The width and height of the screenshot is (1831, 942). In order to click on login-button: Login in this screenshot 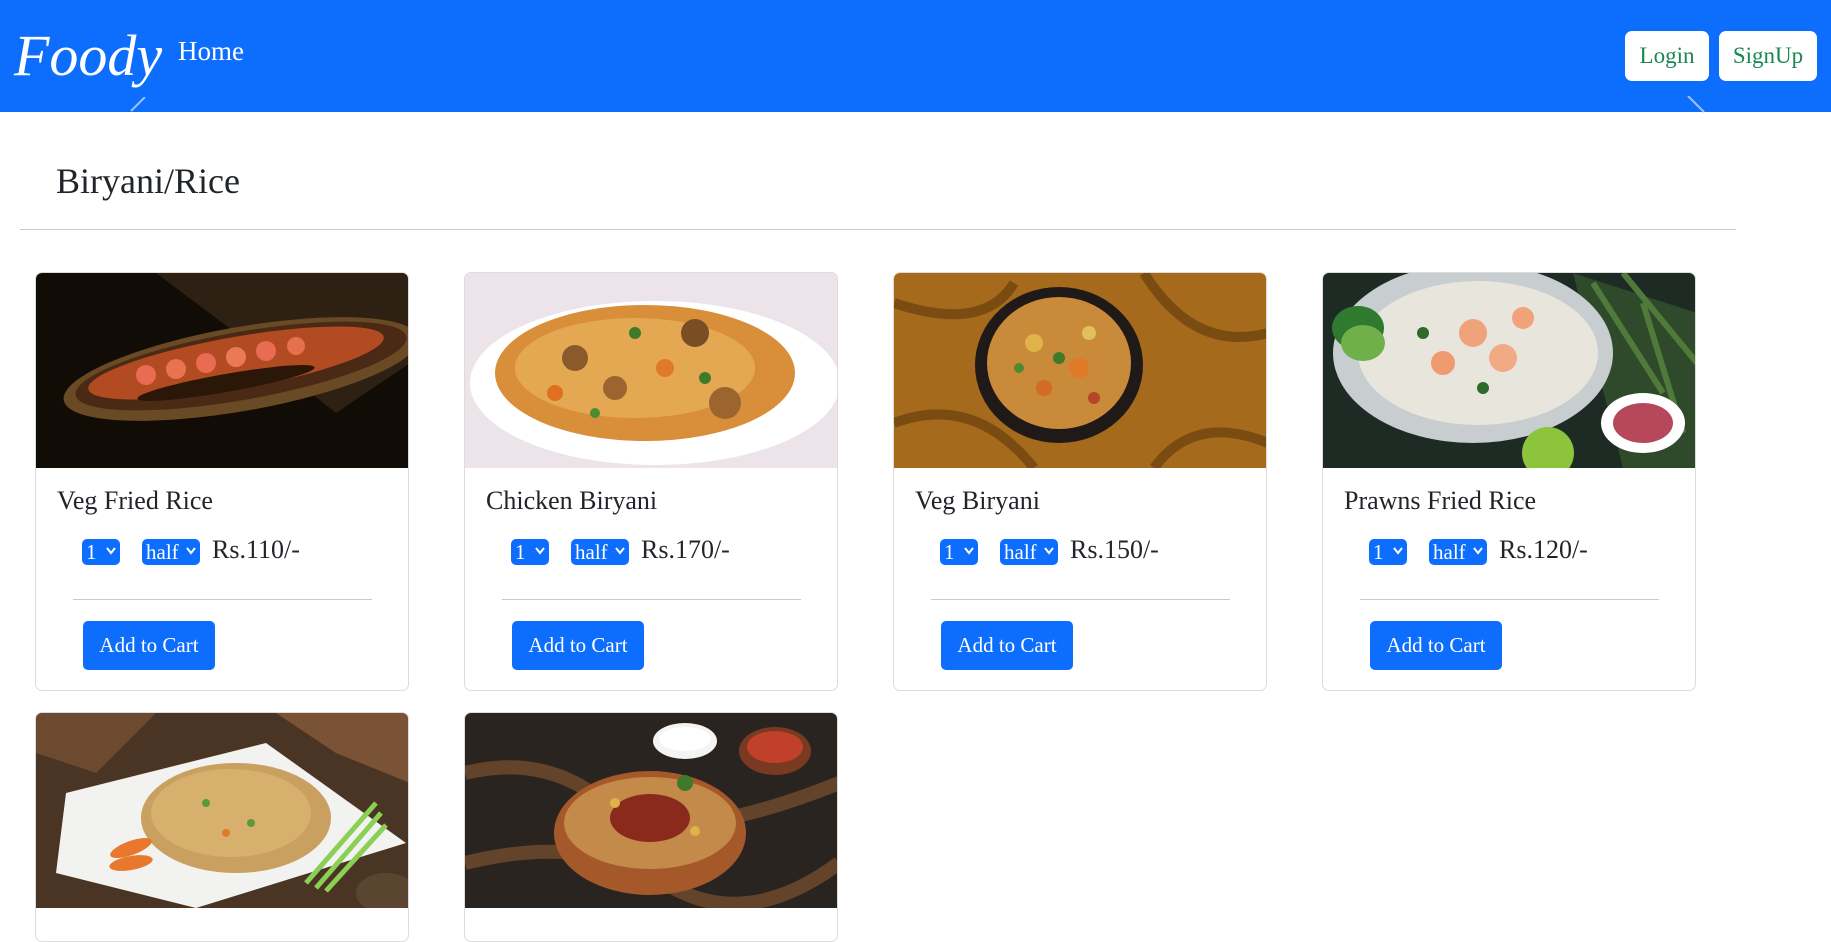, I will do `click(1667, 56)`.